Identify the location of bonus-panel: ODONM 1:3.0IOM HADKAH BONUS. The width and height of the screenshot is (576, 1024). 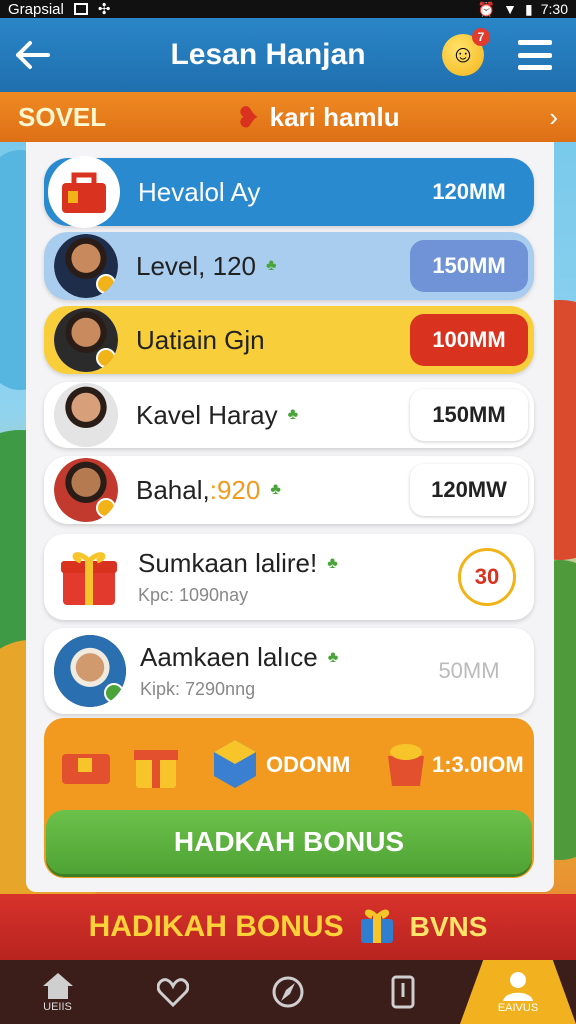
(289, 798).